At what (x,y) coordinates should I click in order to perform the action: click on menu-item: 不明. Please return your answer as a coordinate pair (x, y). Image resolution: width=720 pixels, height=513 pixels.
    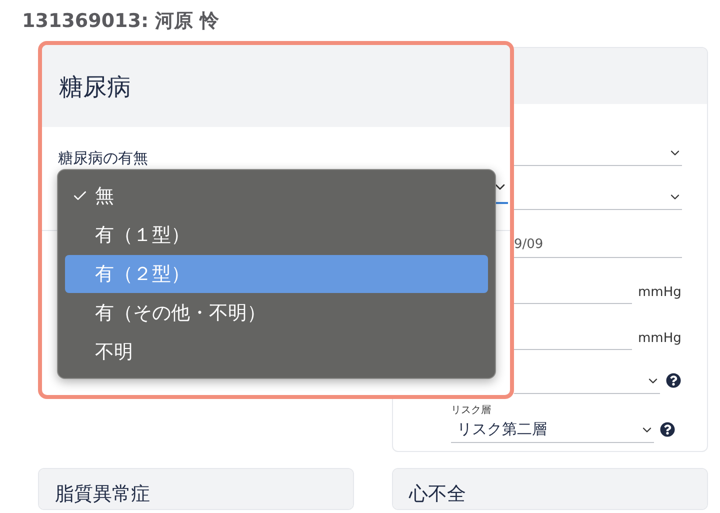
    Looking at the image, I should click on (276, 351).